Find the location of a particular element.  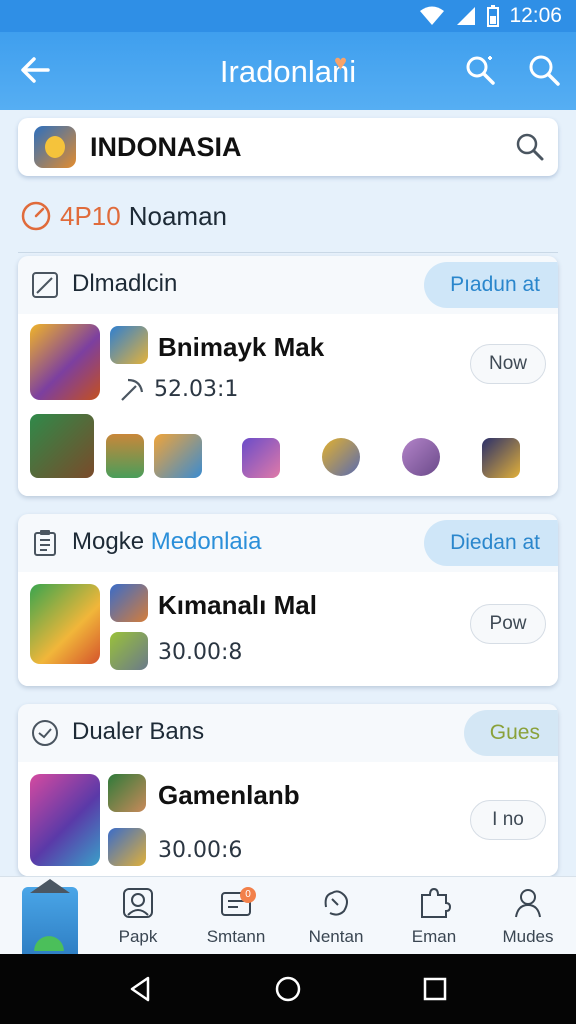

nav-eman: Eman is located at coordinates (434, 916).